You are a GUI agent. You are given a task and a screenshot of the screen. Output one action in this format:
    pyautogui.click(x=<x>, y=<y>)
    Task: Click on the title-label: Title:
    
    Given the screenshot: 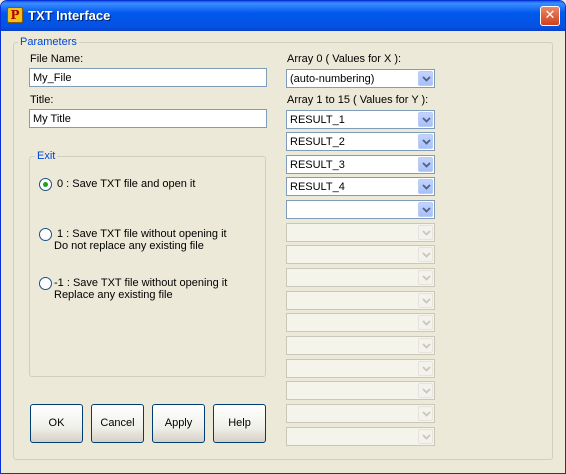 What is the action you would take?
    pyautogui.click(x=42, y=100)
    